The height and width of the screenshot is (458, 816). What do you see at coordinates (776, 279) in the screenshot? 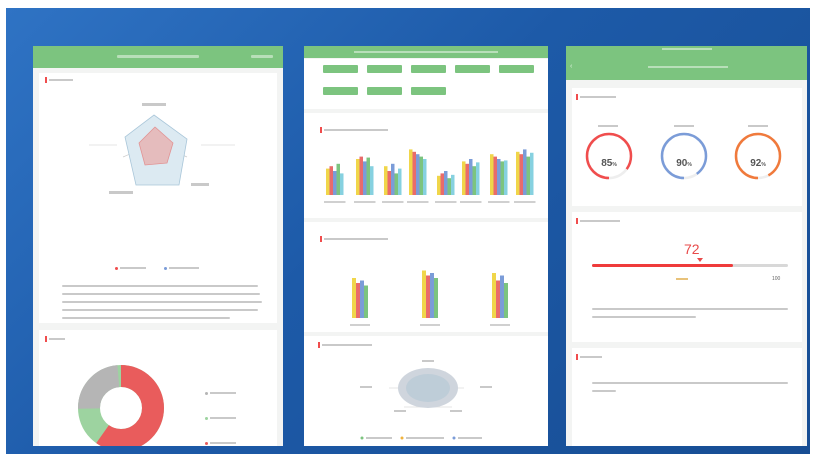
I see `slider-max-label: 100` at bounding box center [776, 279].